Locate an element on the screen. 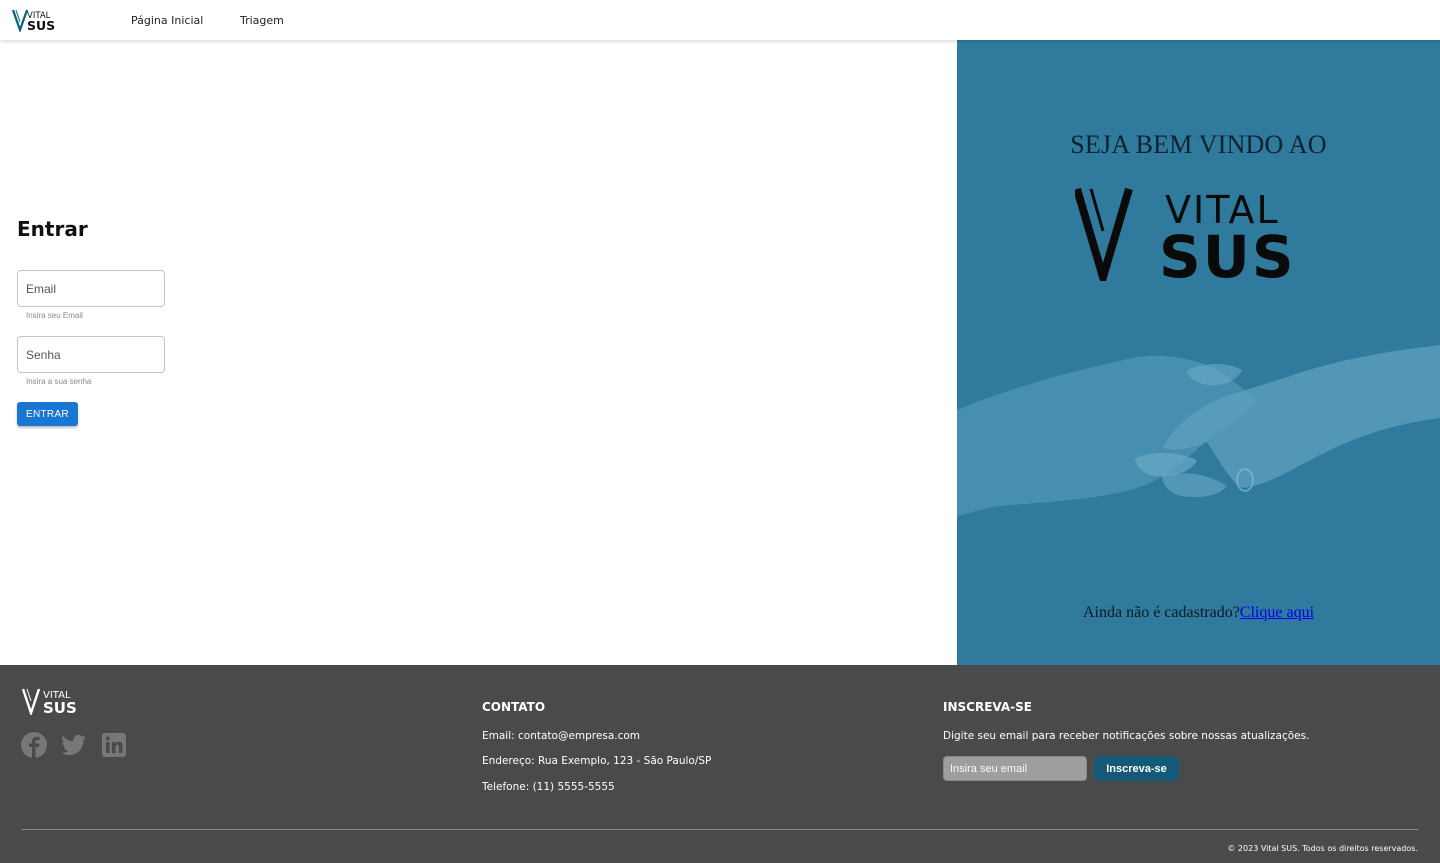 This screenshot has width=1440, height=863. email-helper-text: Insira seu Email is located at coordinates (54, 315).